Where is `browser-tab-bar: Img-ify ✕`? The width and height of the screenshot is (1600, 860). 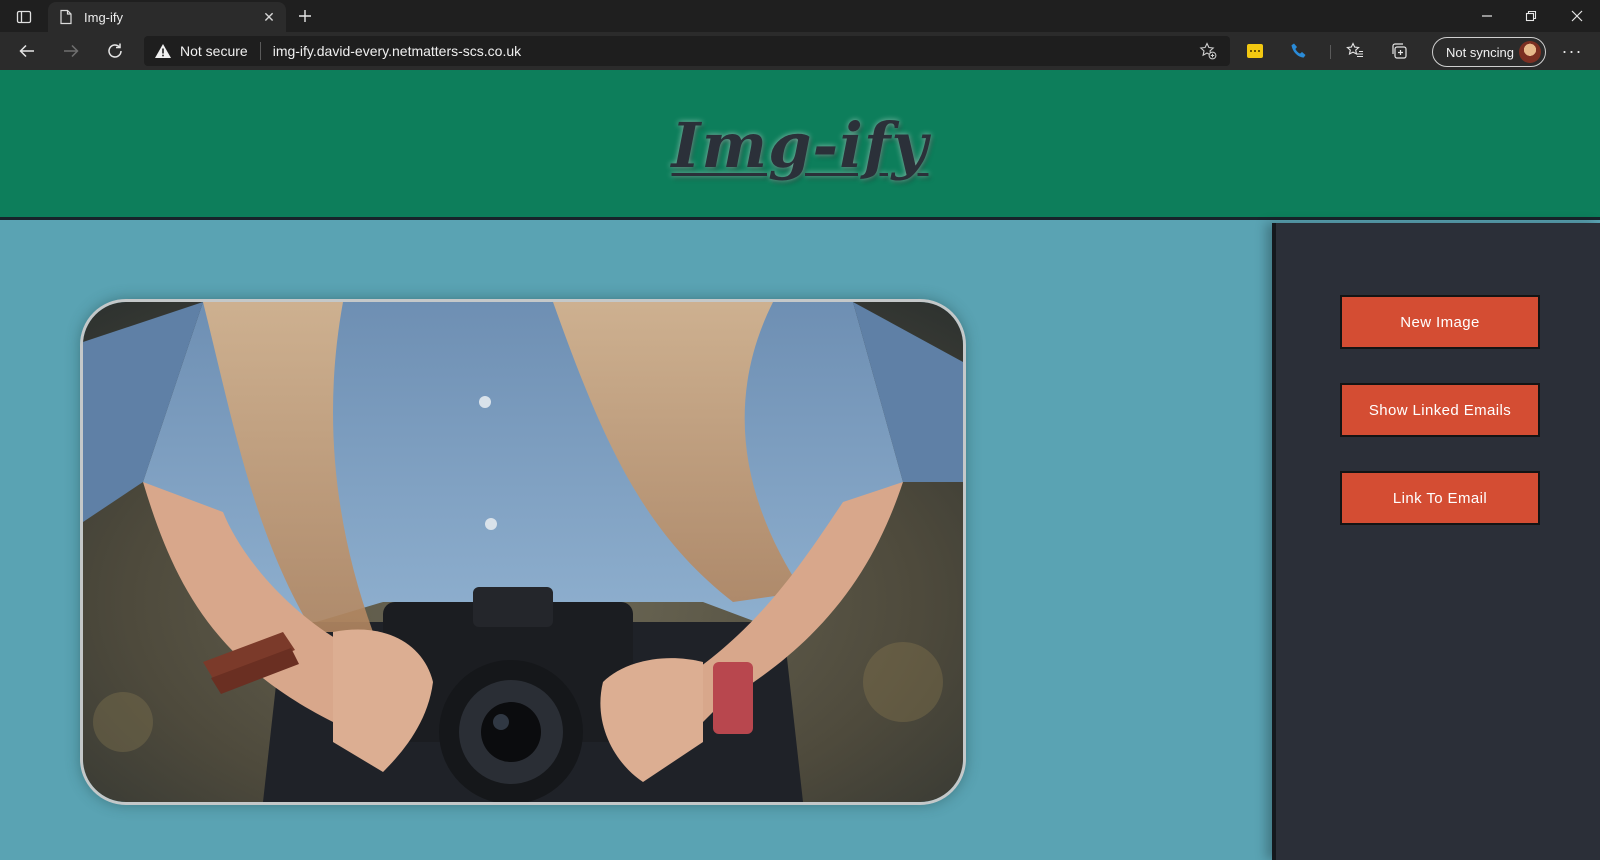
browser-tab-bar: Img-ify ✕ is located at coordinates (800, 16).